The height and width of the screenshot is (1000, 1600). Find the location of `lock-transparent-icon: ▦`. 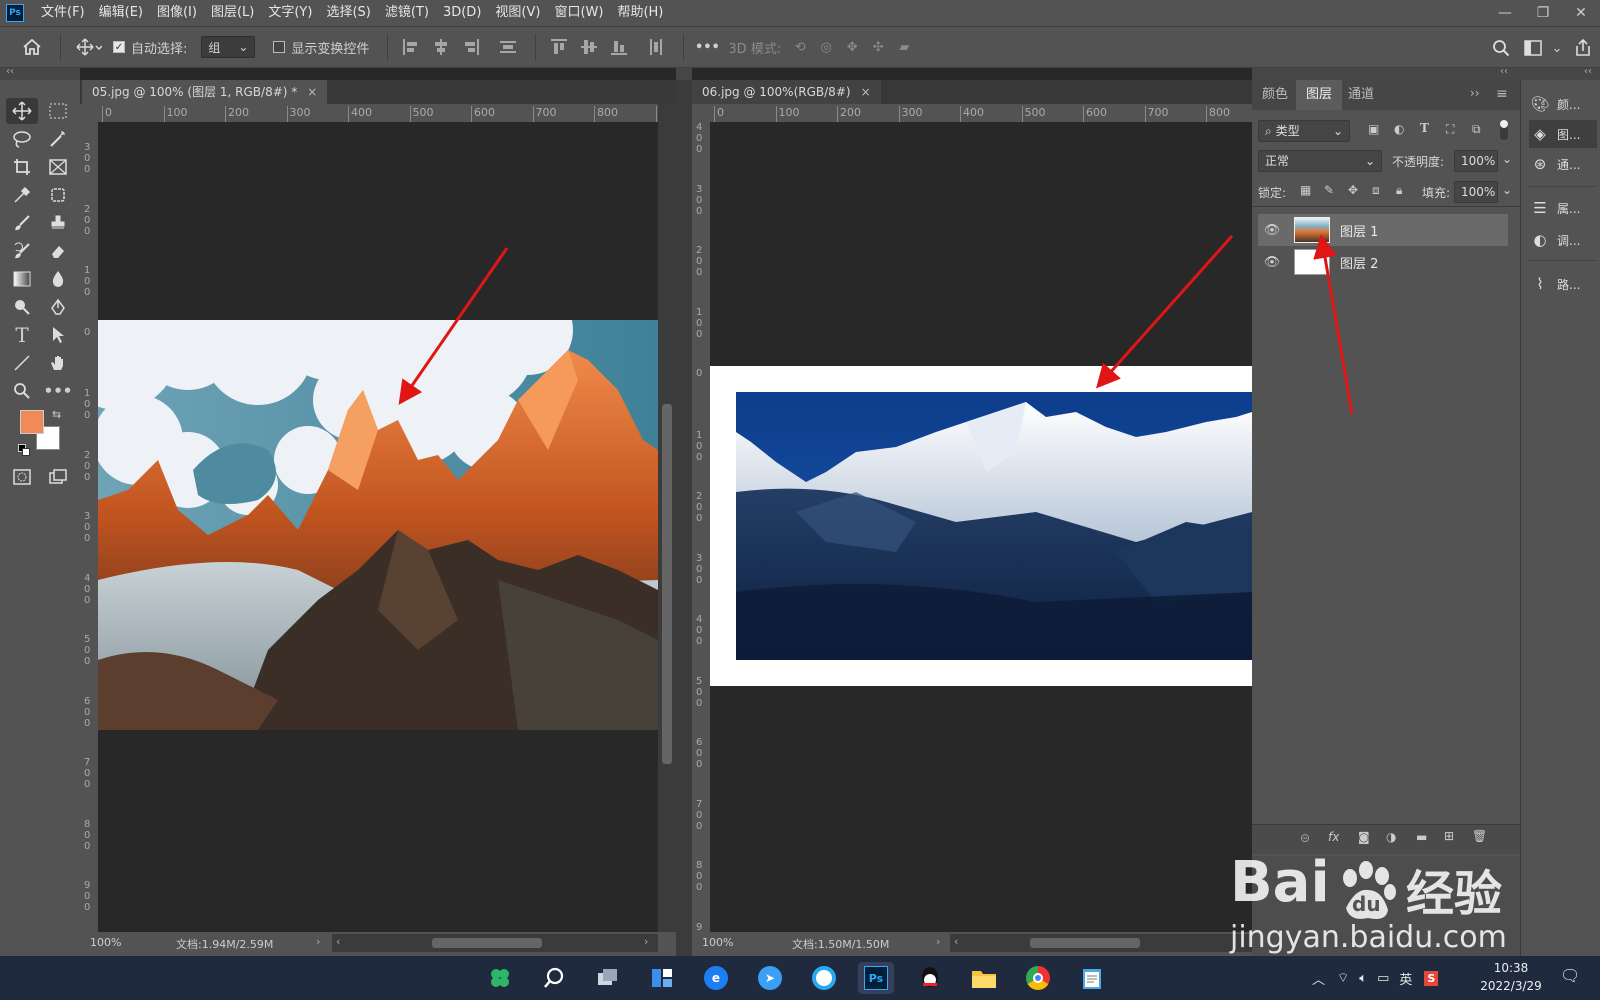

lock-transparent-icon: ▦ is located at coordinates (1305, 190).